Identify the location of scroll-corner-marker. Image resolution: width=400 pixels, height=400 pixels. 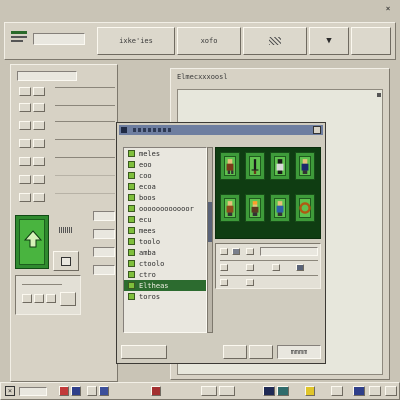
(379, 95).